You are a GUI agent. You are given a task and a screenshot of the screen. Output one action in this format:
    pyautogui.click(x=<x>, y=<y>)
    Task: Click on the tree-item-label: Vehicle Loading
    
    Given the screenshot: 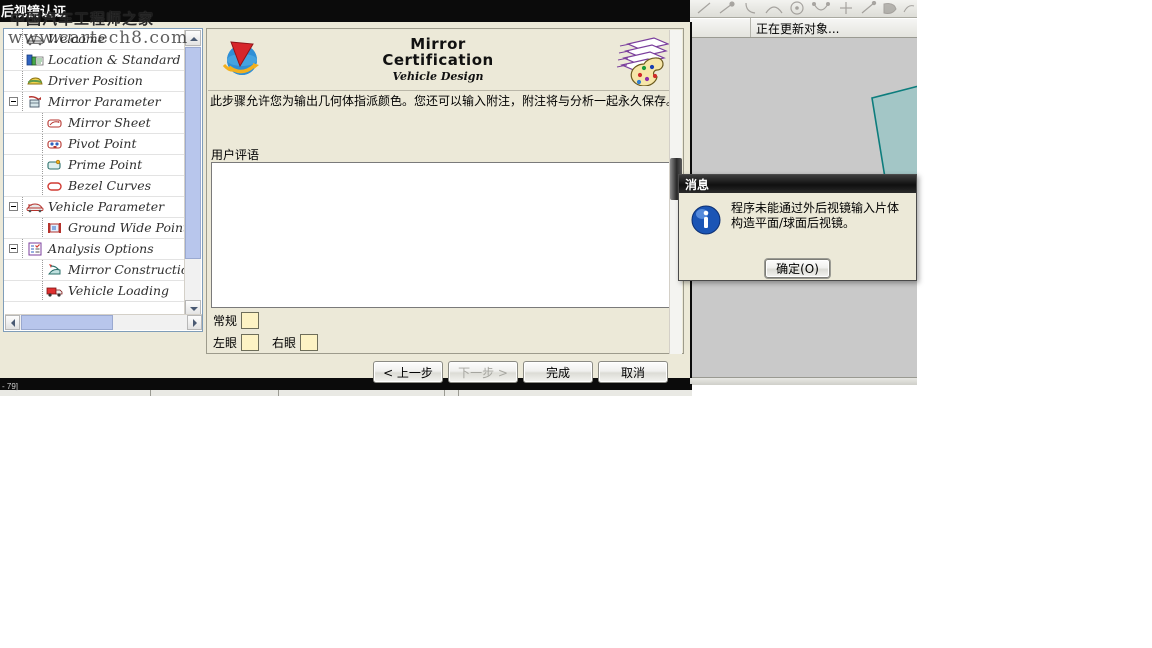 What is the action you would take?
    pyautogui.click(x=119, y=290)
    